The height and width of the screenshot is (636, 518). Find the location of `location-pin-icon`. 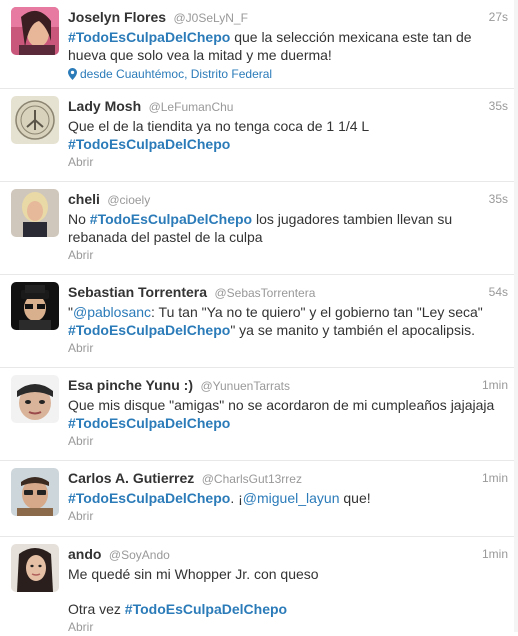

location-pin-icon is located at coordinates (72, 74).